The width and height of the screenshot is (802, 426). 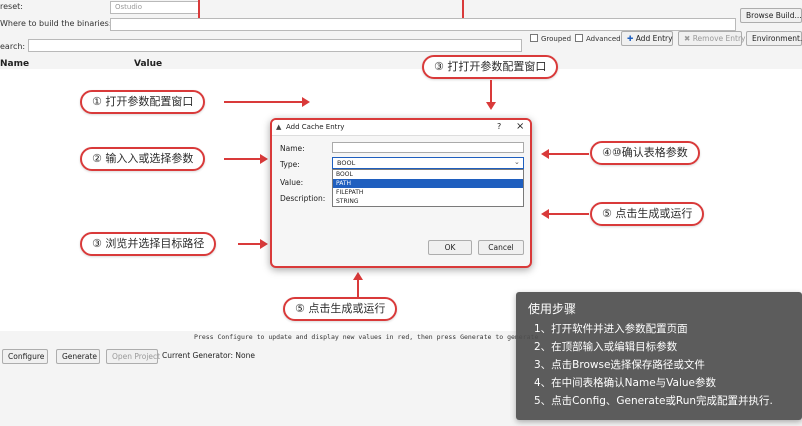 I want to click on callout-browse-path: ③ 浏览并选择目标路径, so click(x=148, y=244).